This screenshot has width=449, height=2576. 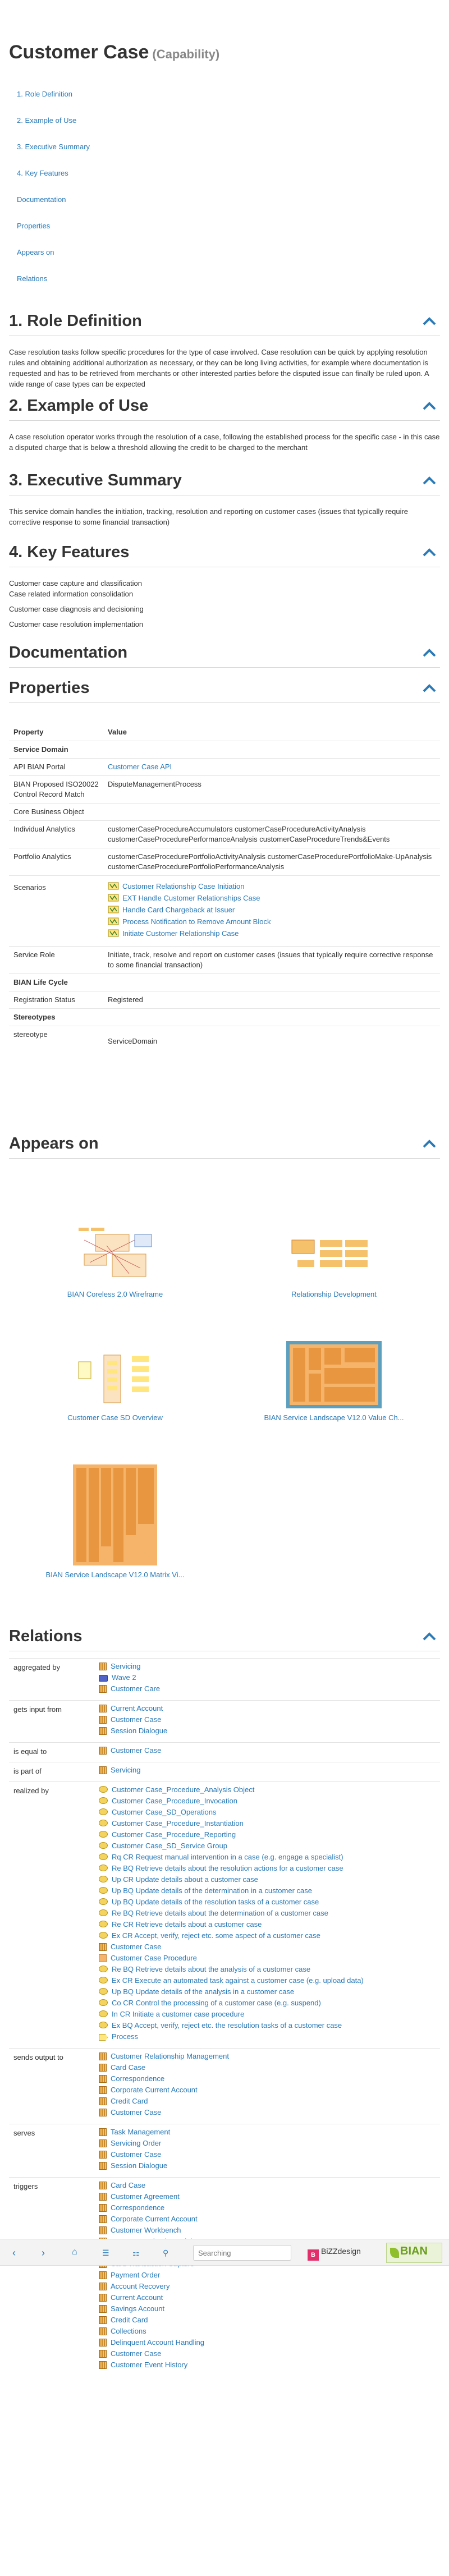 I want to click on relation-link: Task Management, so click(x=270, y=2133).